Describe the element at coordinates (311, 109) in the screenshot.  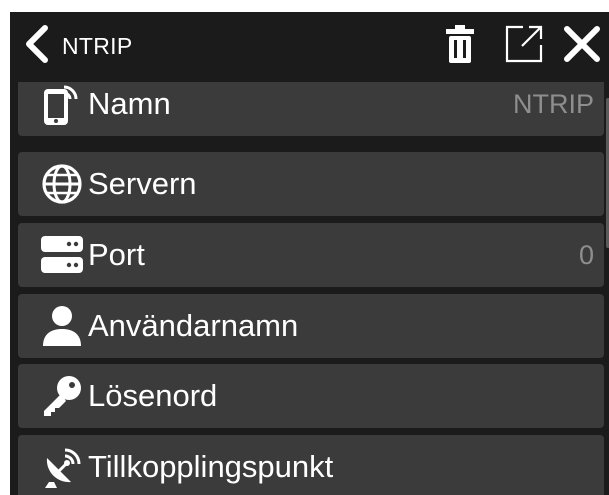
I see `list-item-namn: Namn NTRIP` at that location.